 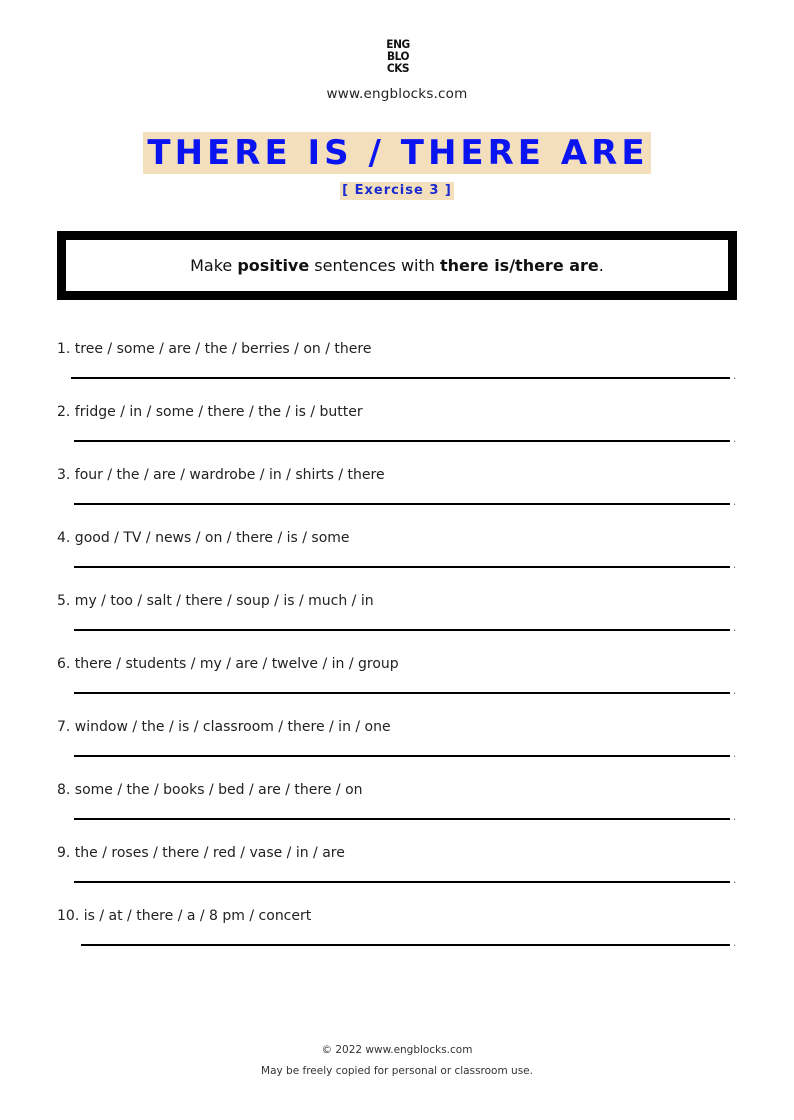 I want to click on instructions-part: Make, so click(x=214, y=265).